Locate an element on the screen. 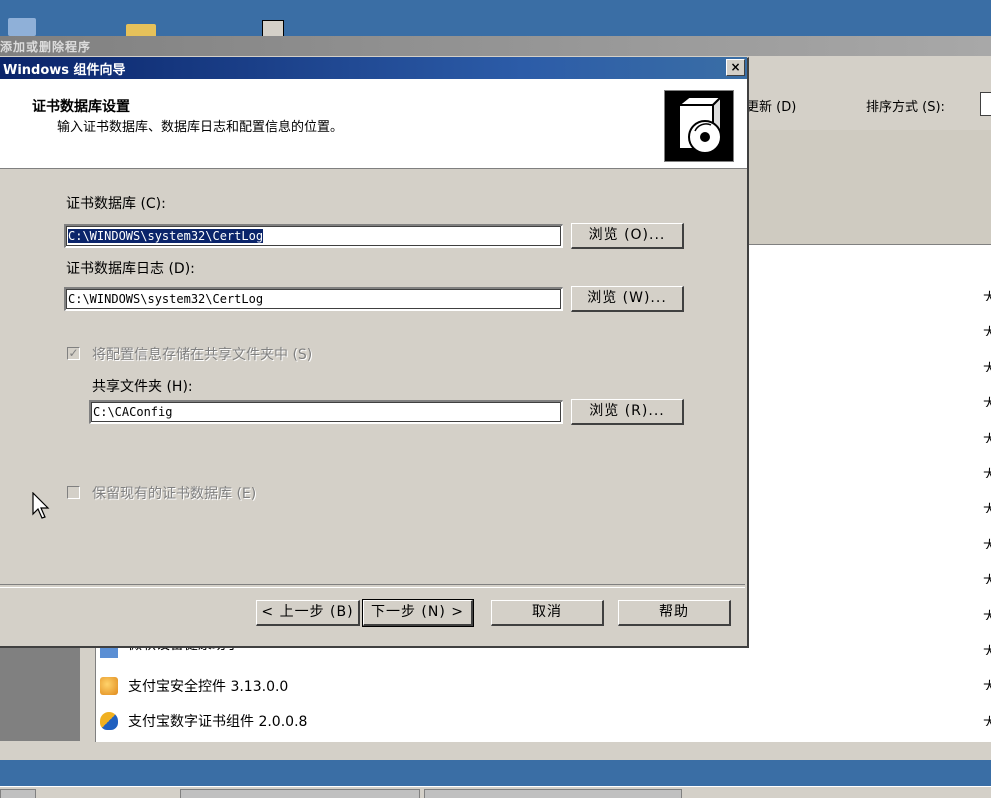 The image size is (991, 798). desktop-icon-computer is located at coordinates (22, 27).